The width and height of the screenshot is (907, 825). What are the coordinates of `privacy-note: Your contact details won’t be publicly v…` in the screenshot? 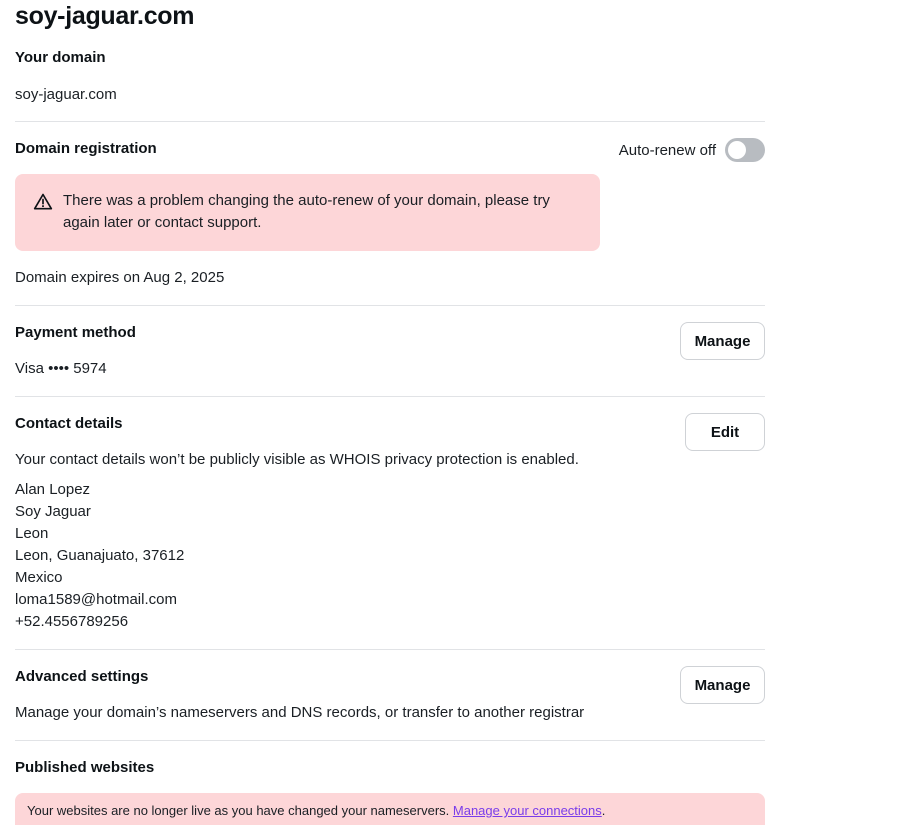 It's located at (297, 459).